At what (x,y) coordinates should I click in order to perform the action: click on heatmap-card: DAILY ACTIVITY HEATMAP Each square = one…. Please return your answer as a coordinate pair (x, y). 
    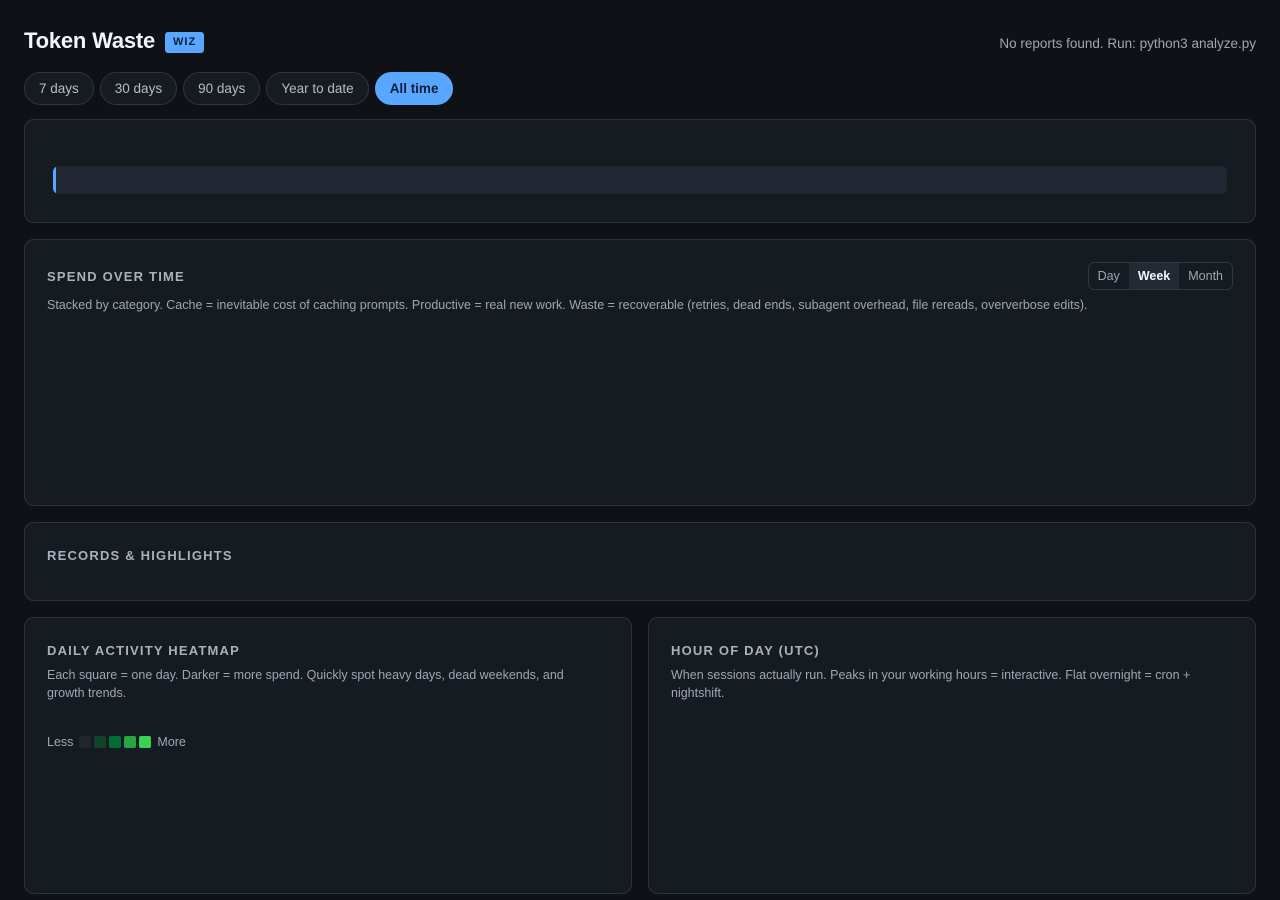
    Looking at the image, I should click on (328, 755).